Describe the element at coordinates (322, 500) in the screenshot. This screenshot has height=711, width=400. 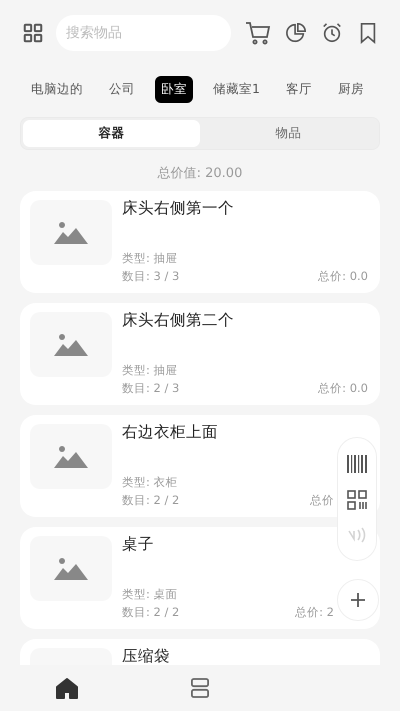
I see `total-price: 总价` at that location.